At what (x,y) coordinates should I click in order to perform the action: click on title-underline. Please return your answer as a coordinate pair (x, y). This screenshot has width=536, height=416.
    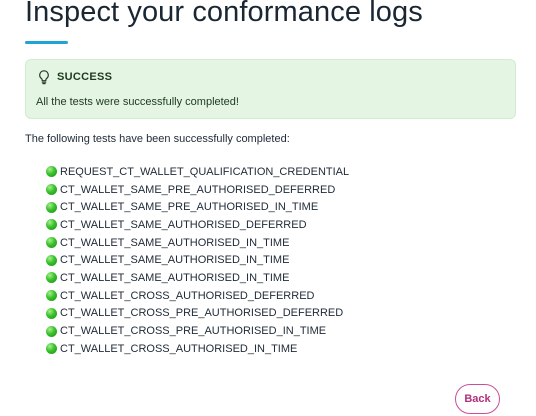
    Looking at the image, I should click on (46, 42).